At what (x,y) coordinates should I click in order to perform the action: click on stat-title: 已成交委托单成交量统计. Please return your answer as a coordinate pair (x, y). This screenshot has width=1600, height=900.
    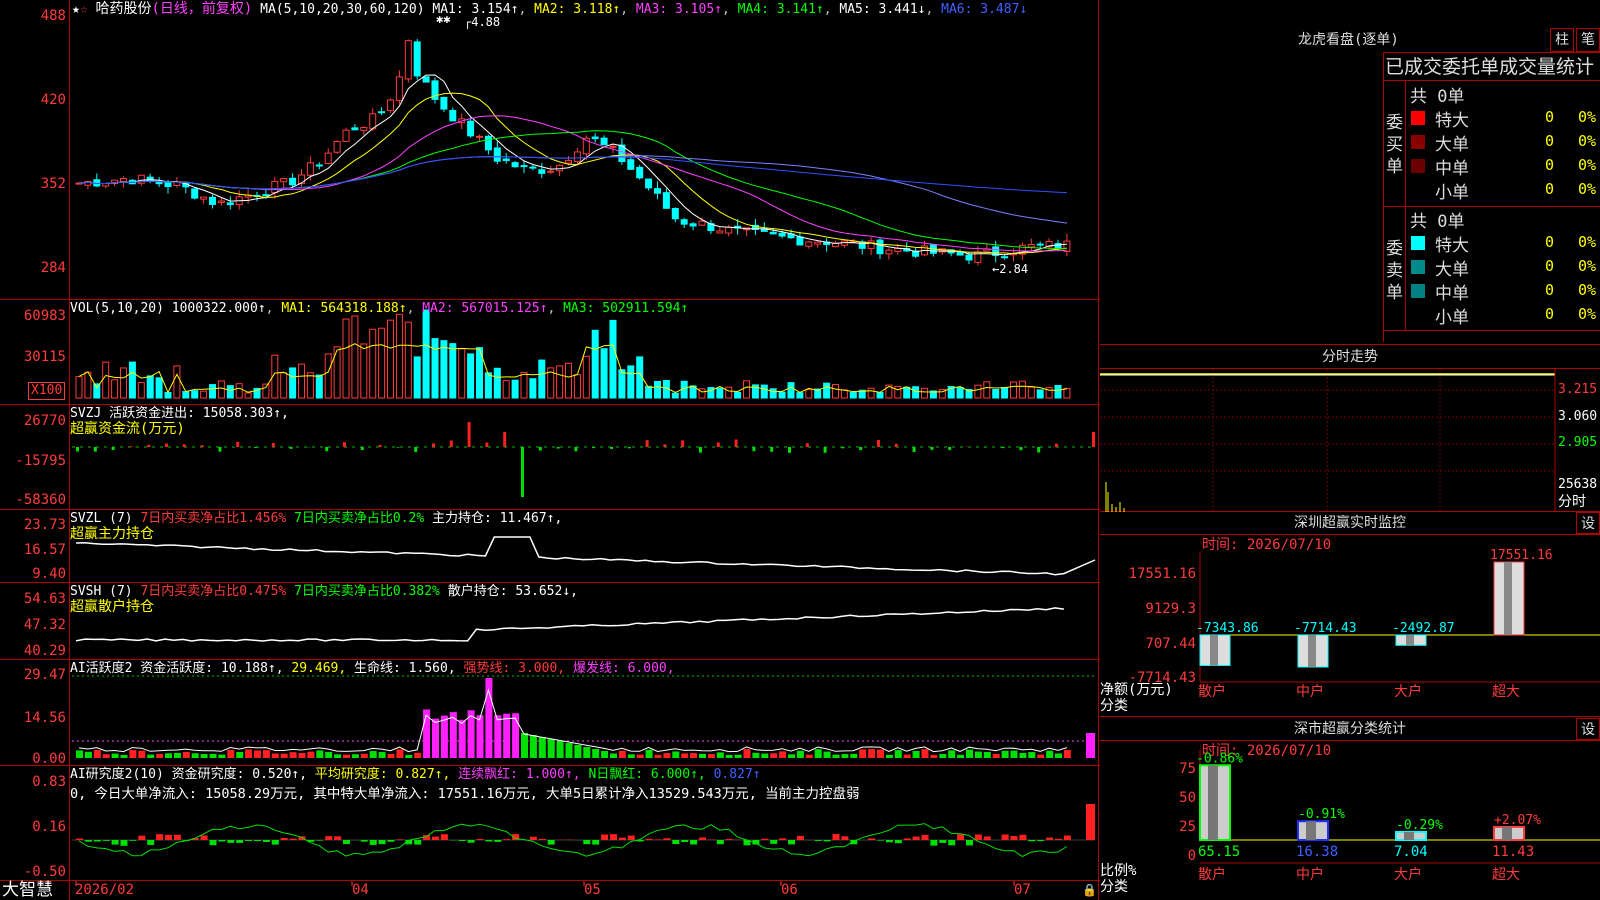
    Looking at the image, I should click on (1490, 67).